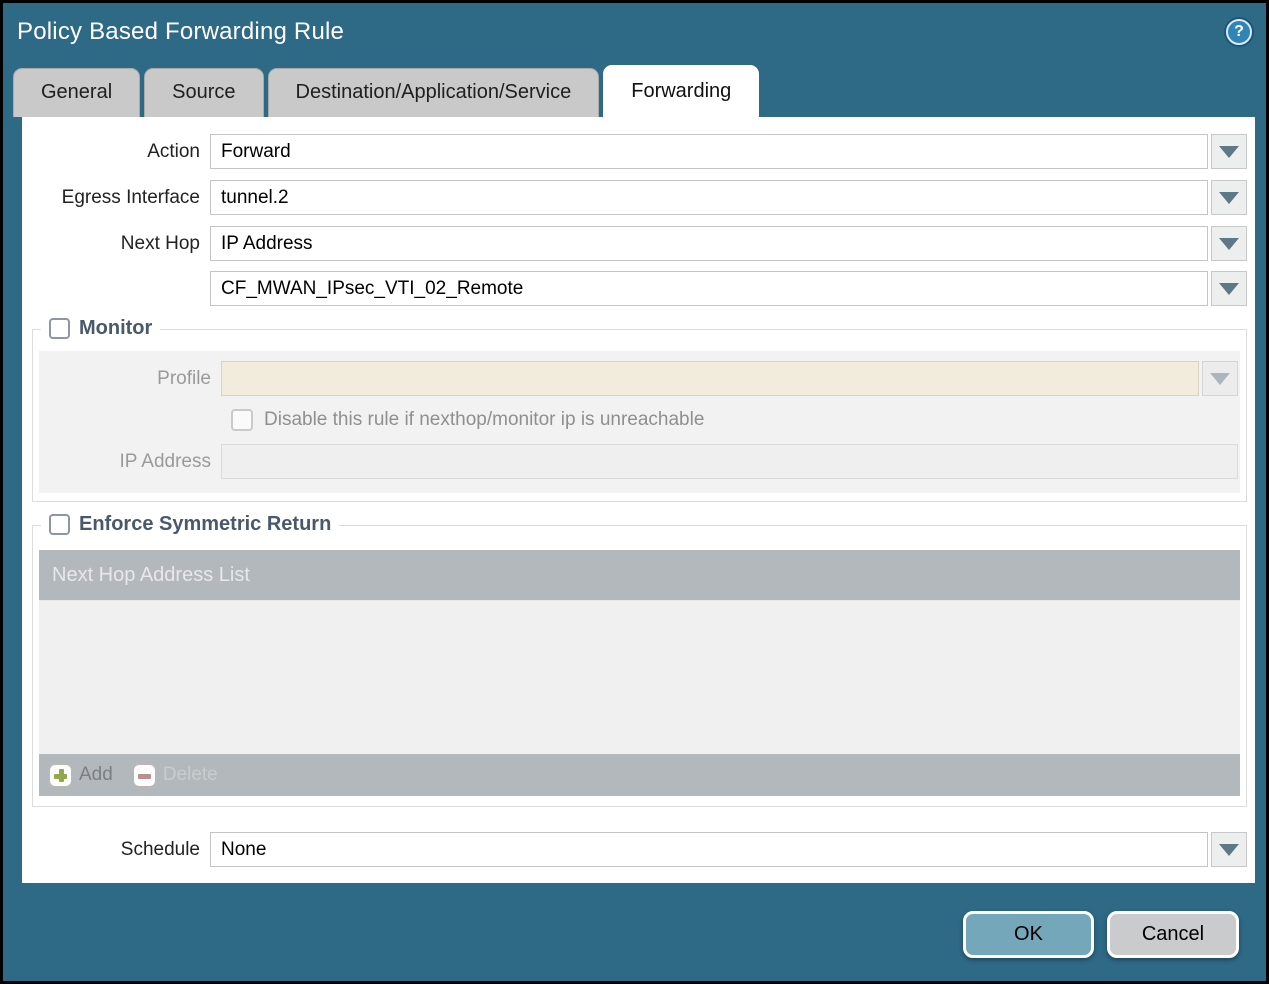 This screenshot has height=984, width=1269. I want to click on add-button: Add, so click(81, 775).